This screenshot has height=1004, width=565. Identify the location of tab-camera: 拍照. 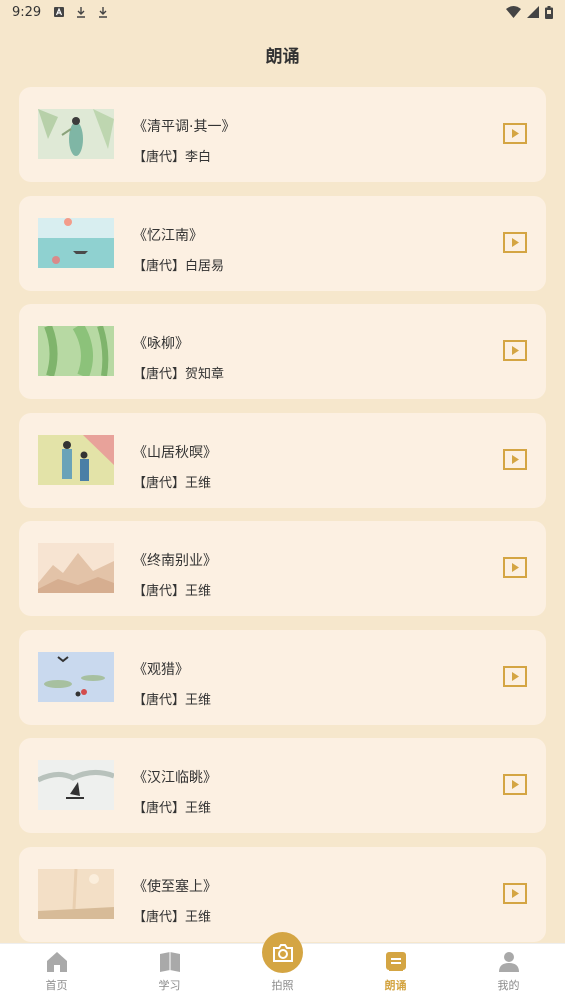
(282, 968).